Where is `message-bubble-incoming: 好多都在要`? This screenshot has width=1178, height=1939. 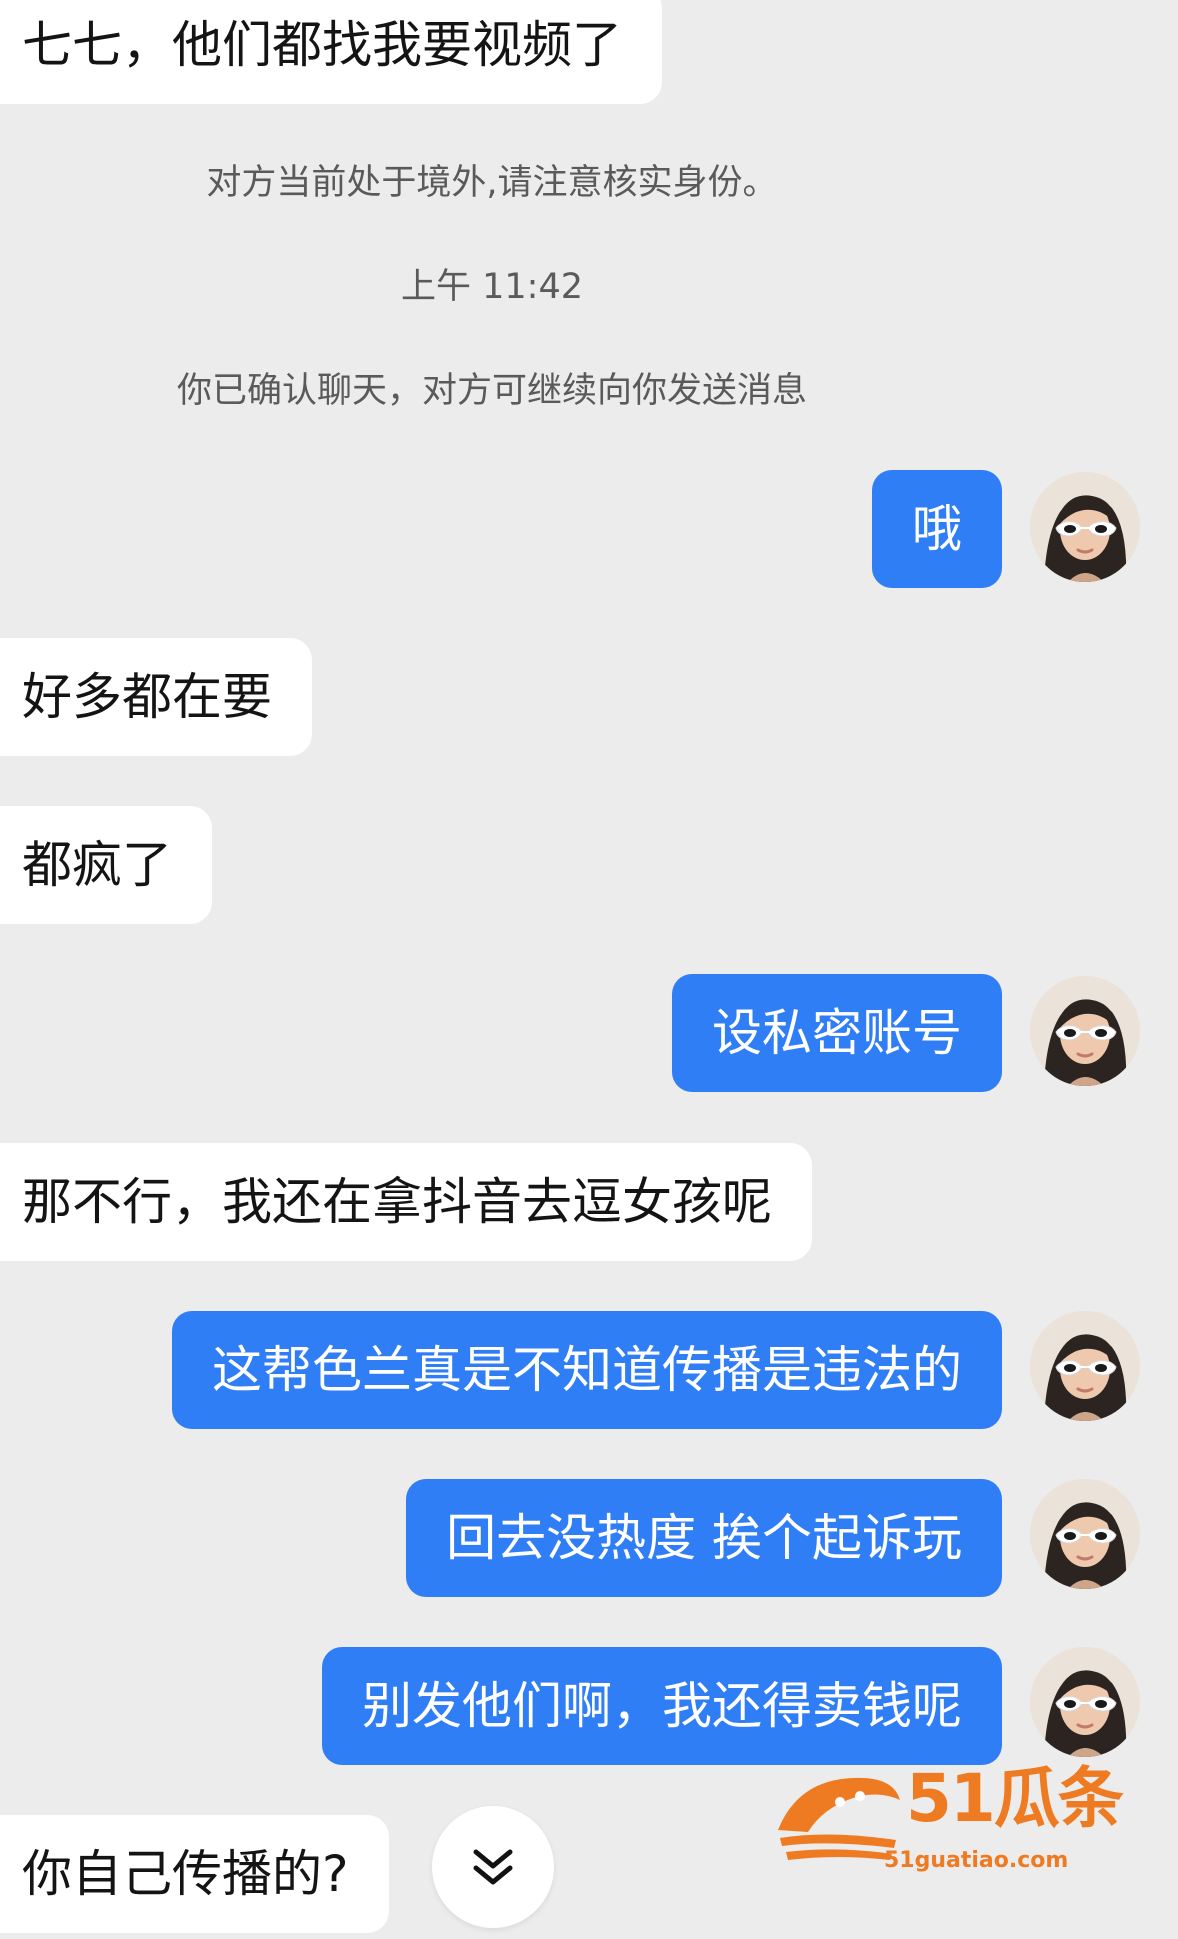 message-bubble-incoming: 好多都在要 is located at coordinates (156, 697).